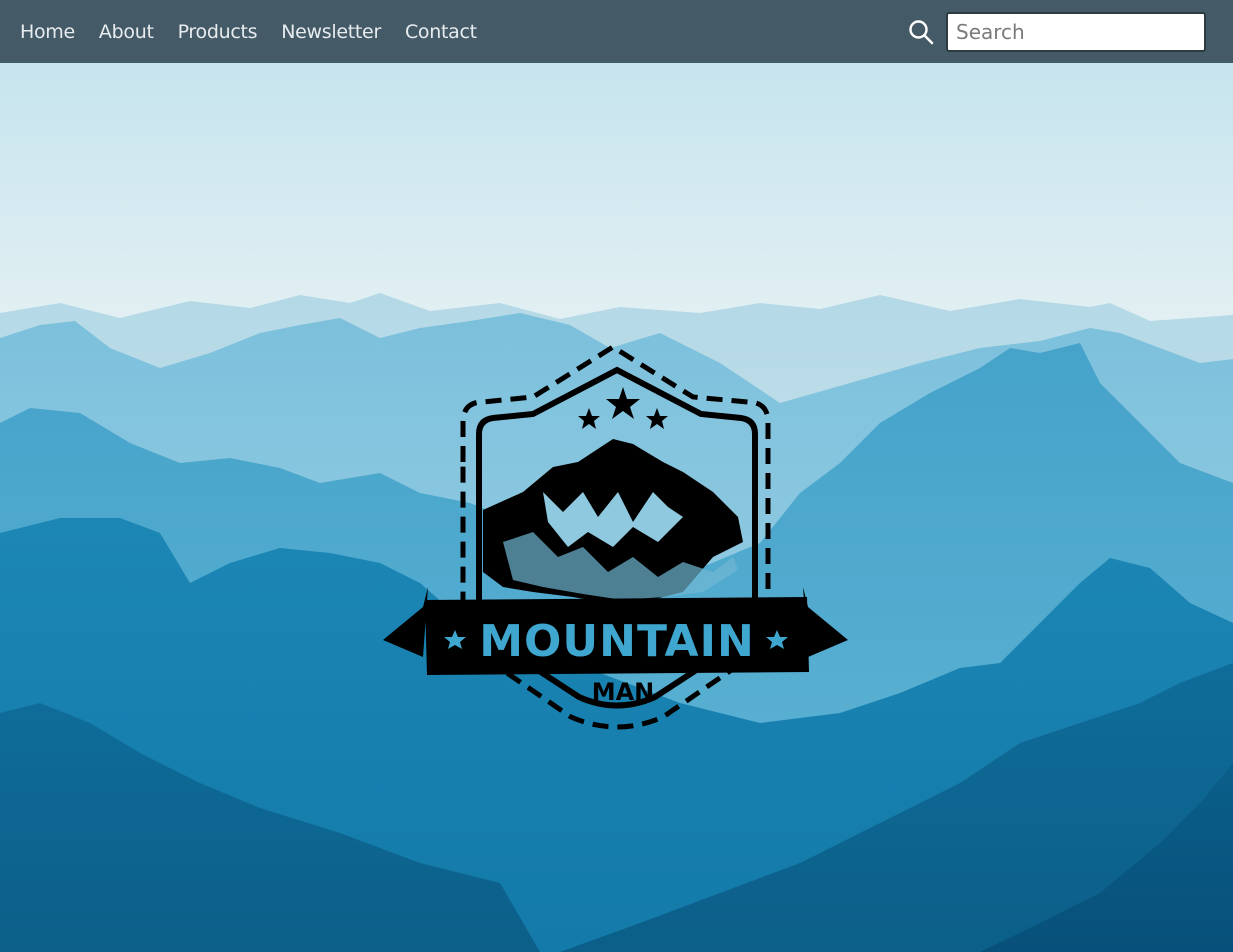  I want to click on logo-line1: MOUNTAIN, so click(617, 641).